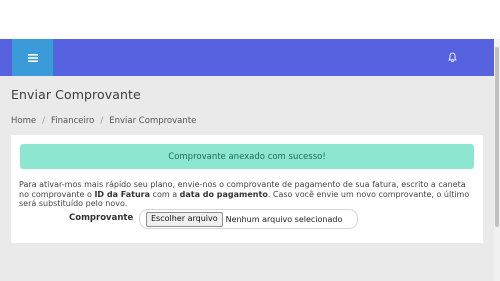 This screenshot has height=281, width=500. What do you see at coordinates (23, 121) in the screenshot?
I see `breadcrumb-home: Home` at bounding box center [23, 121].